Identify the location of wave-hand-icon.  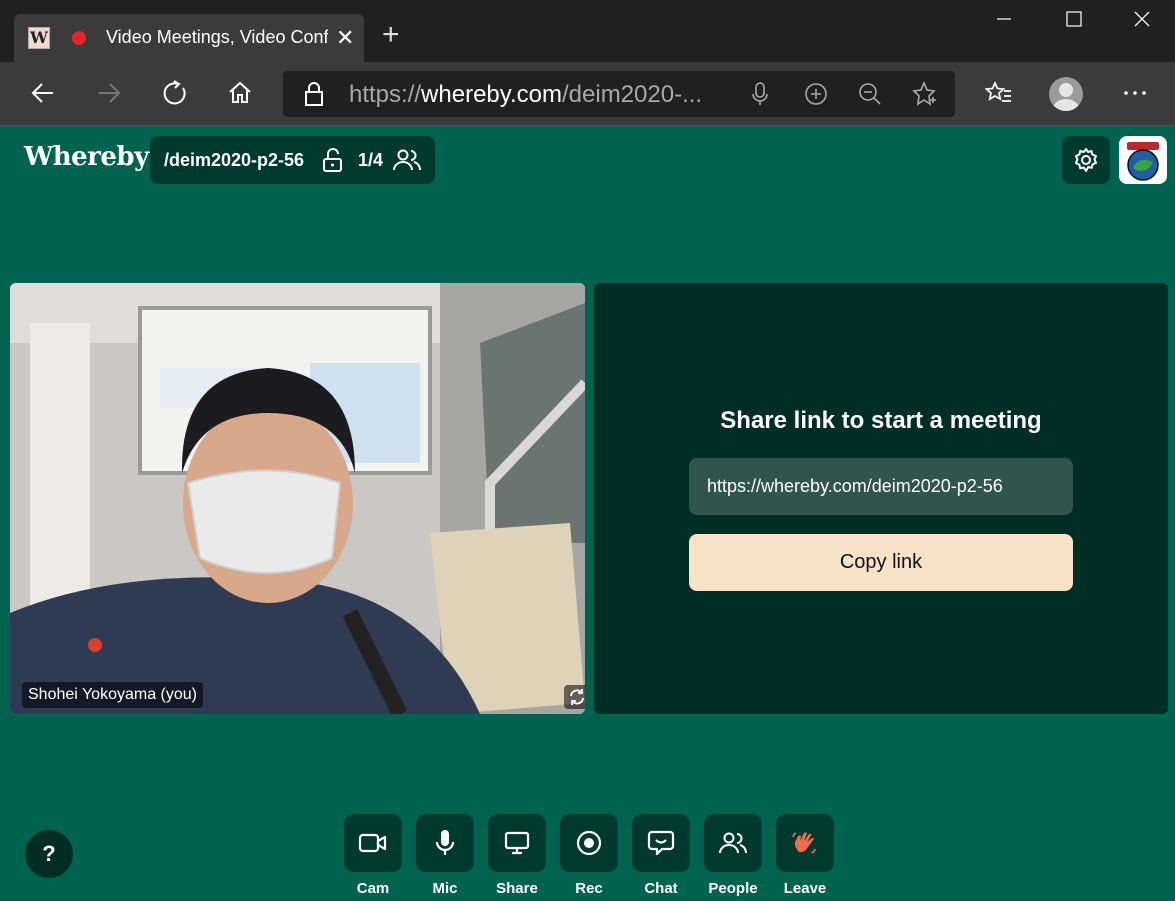
(804, 843).